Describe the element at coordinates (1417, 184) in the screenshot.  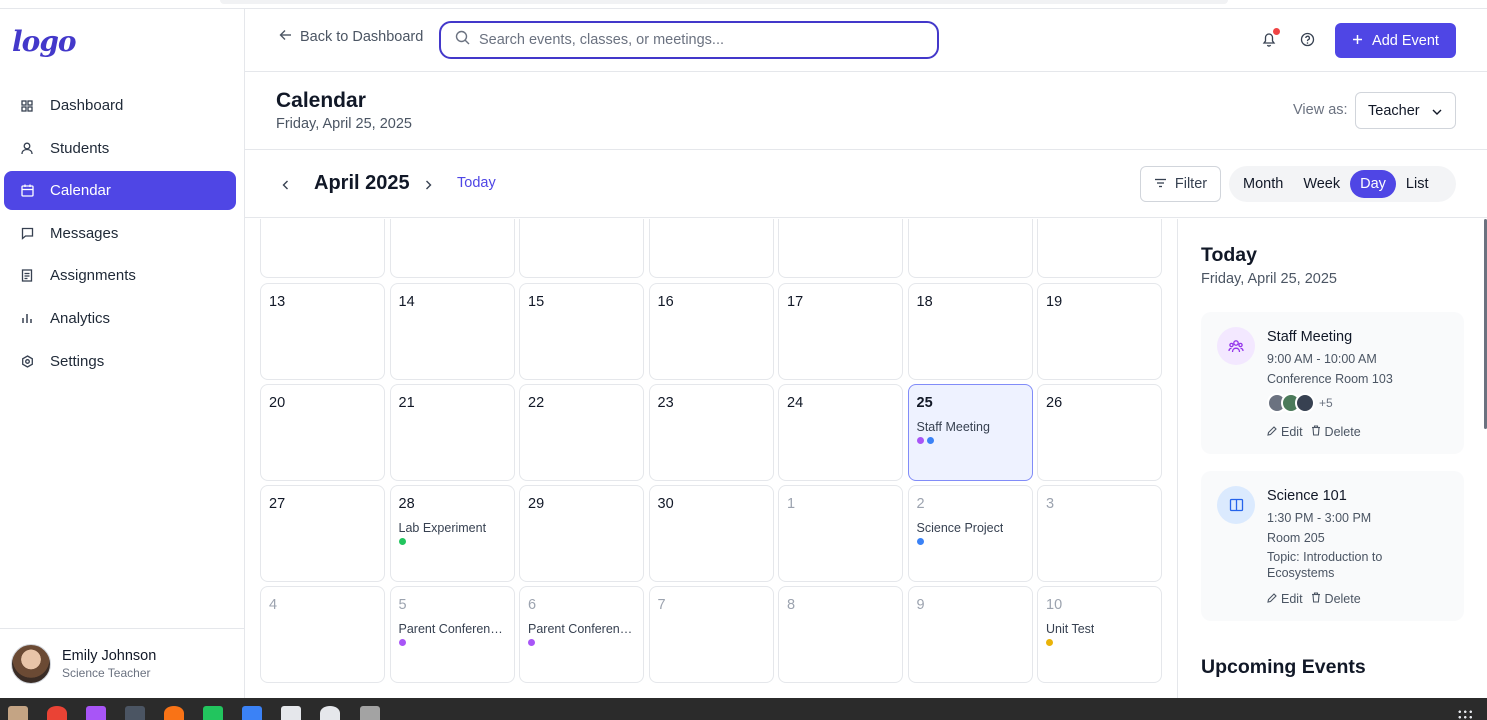
I see `view-list-button: List` at that location.